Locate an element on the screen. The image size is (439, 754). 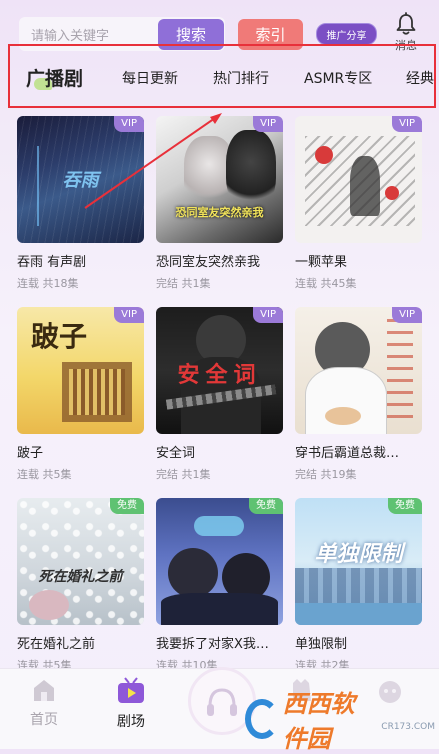
drama-cover: 单独限制 免费 is located at coordinates (358, 561).